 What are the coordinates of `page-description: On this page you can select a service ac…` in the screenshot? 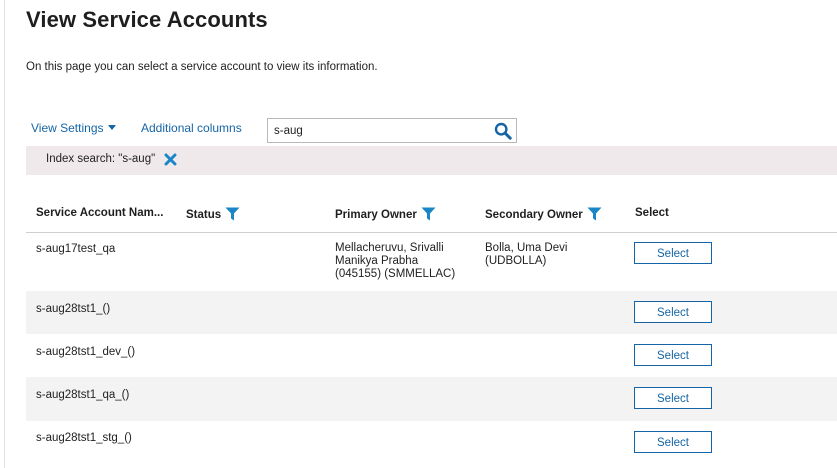 It's located at (202, 67).